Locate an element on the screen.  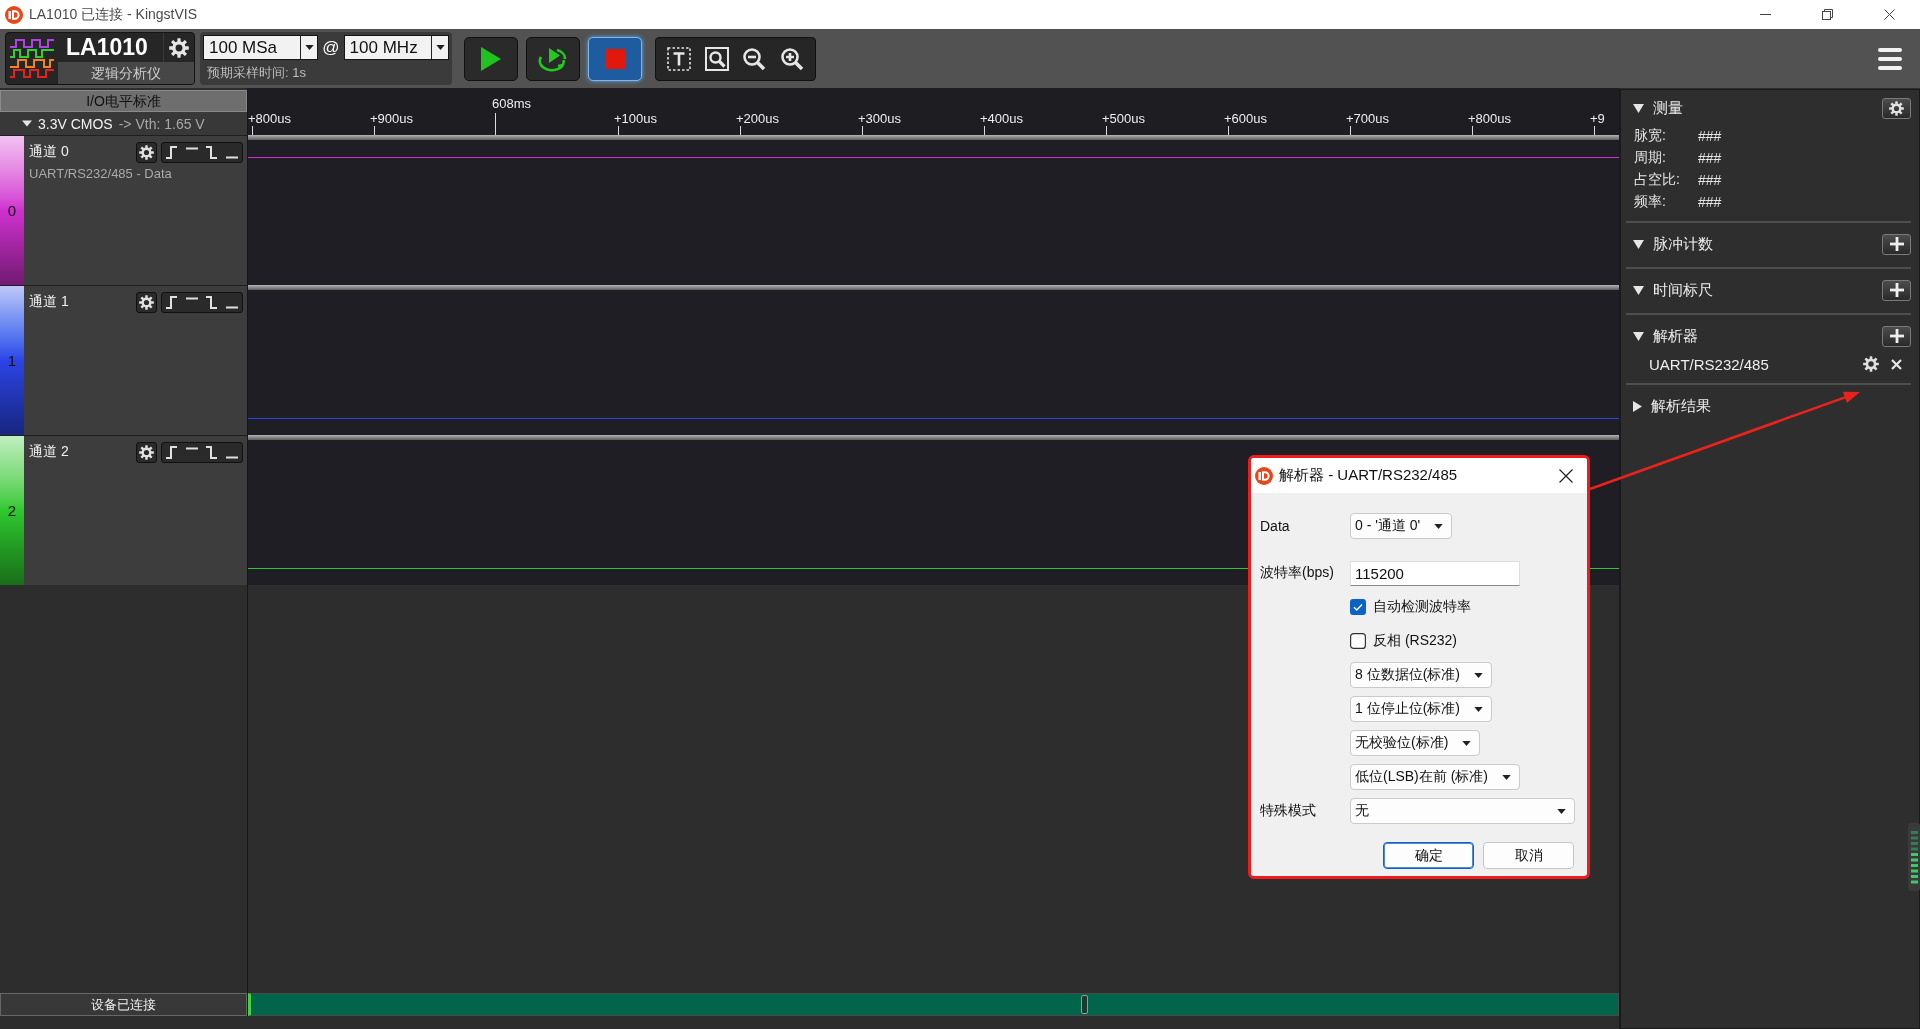
caret-right-icon is located at coordinates (1637, 406).